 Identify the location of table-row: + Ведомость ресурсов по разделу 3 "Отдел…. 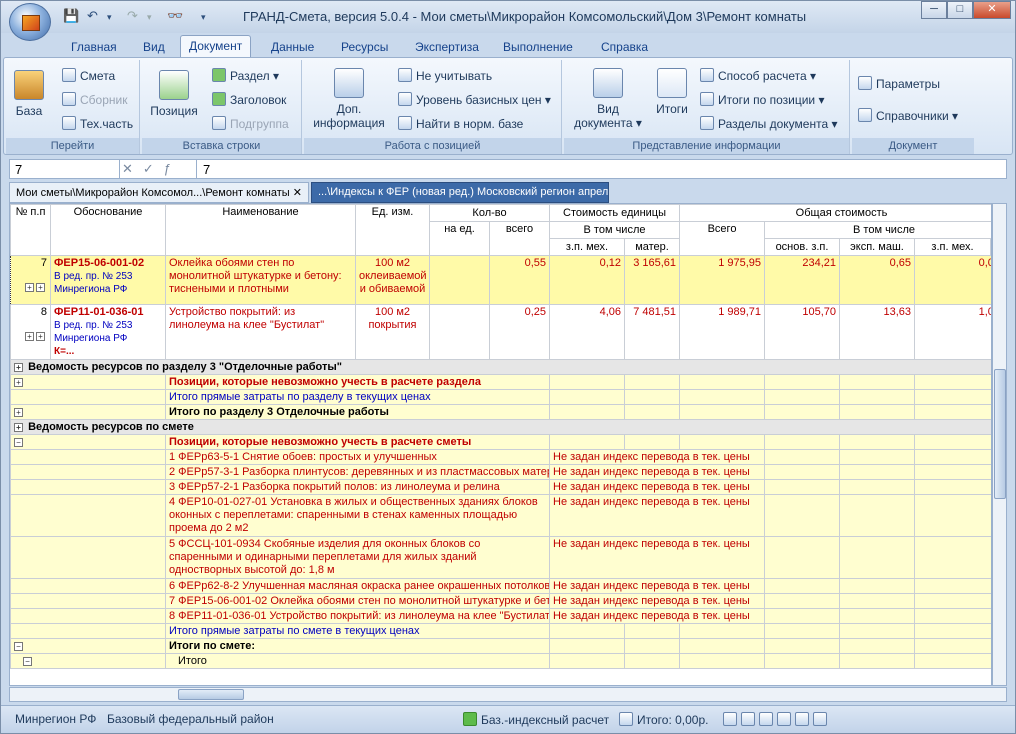
(500, 367).